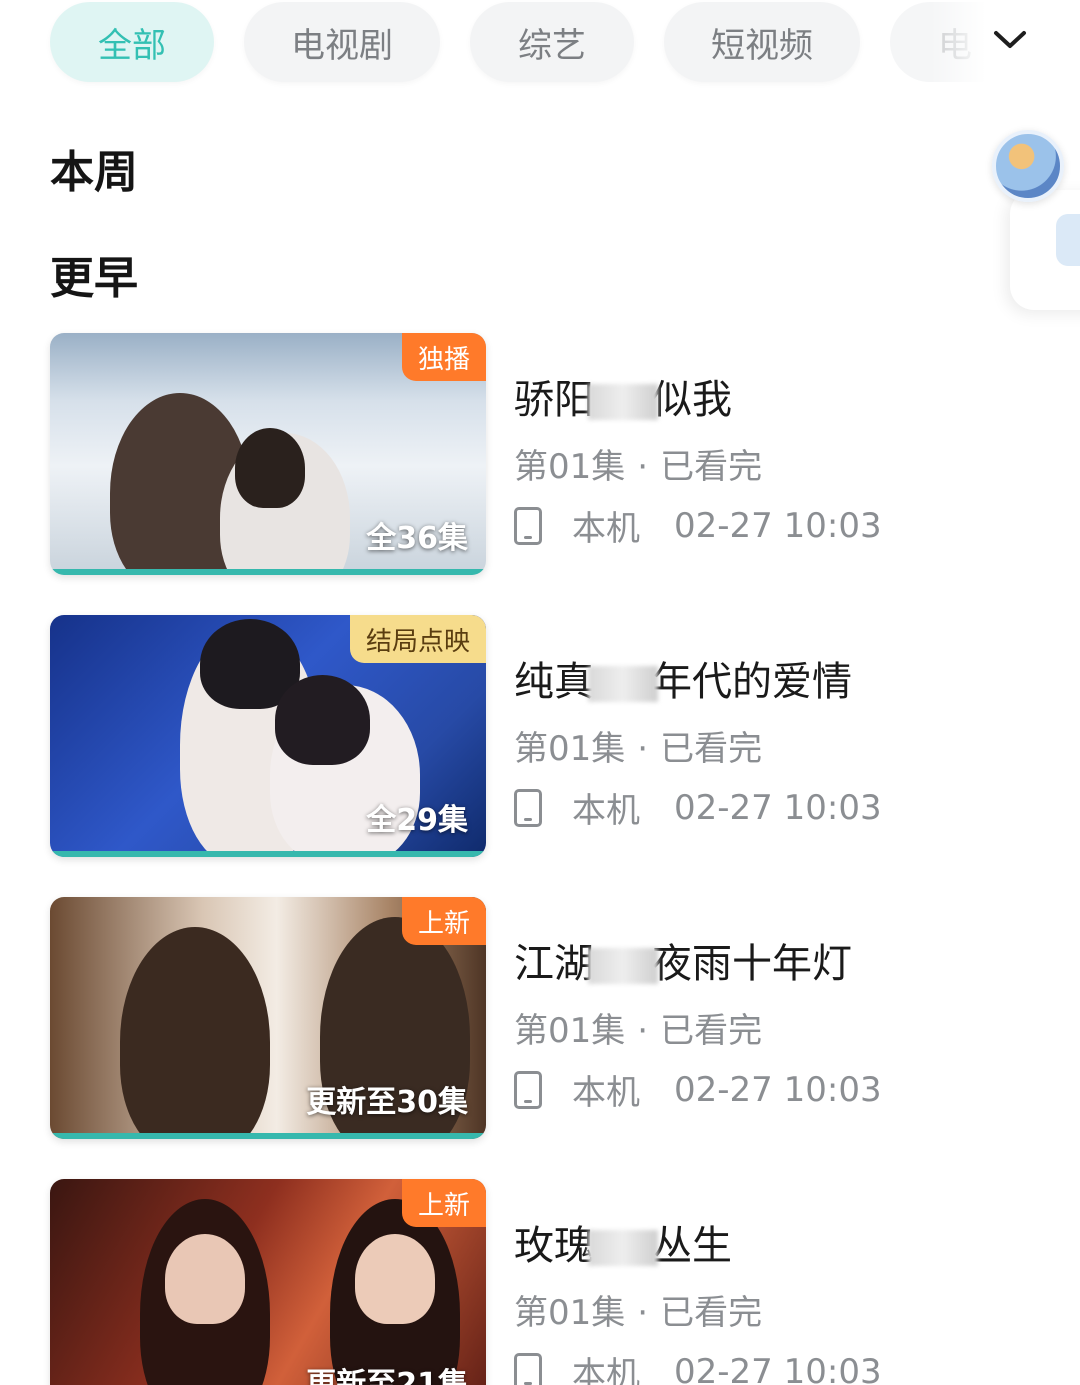 Image resolution: width=1080 pixels, height=1385 pixels. What do you see at coordinates (1028, 166) in the screenshot?
I see `floating-avatar` at bounding box center [1028, 166].